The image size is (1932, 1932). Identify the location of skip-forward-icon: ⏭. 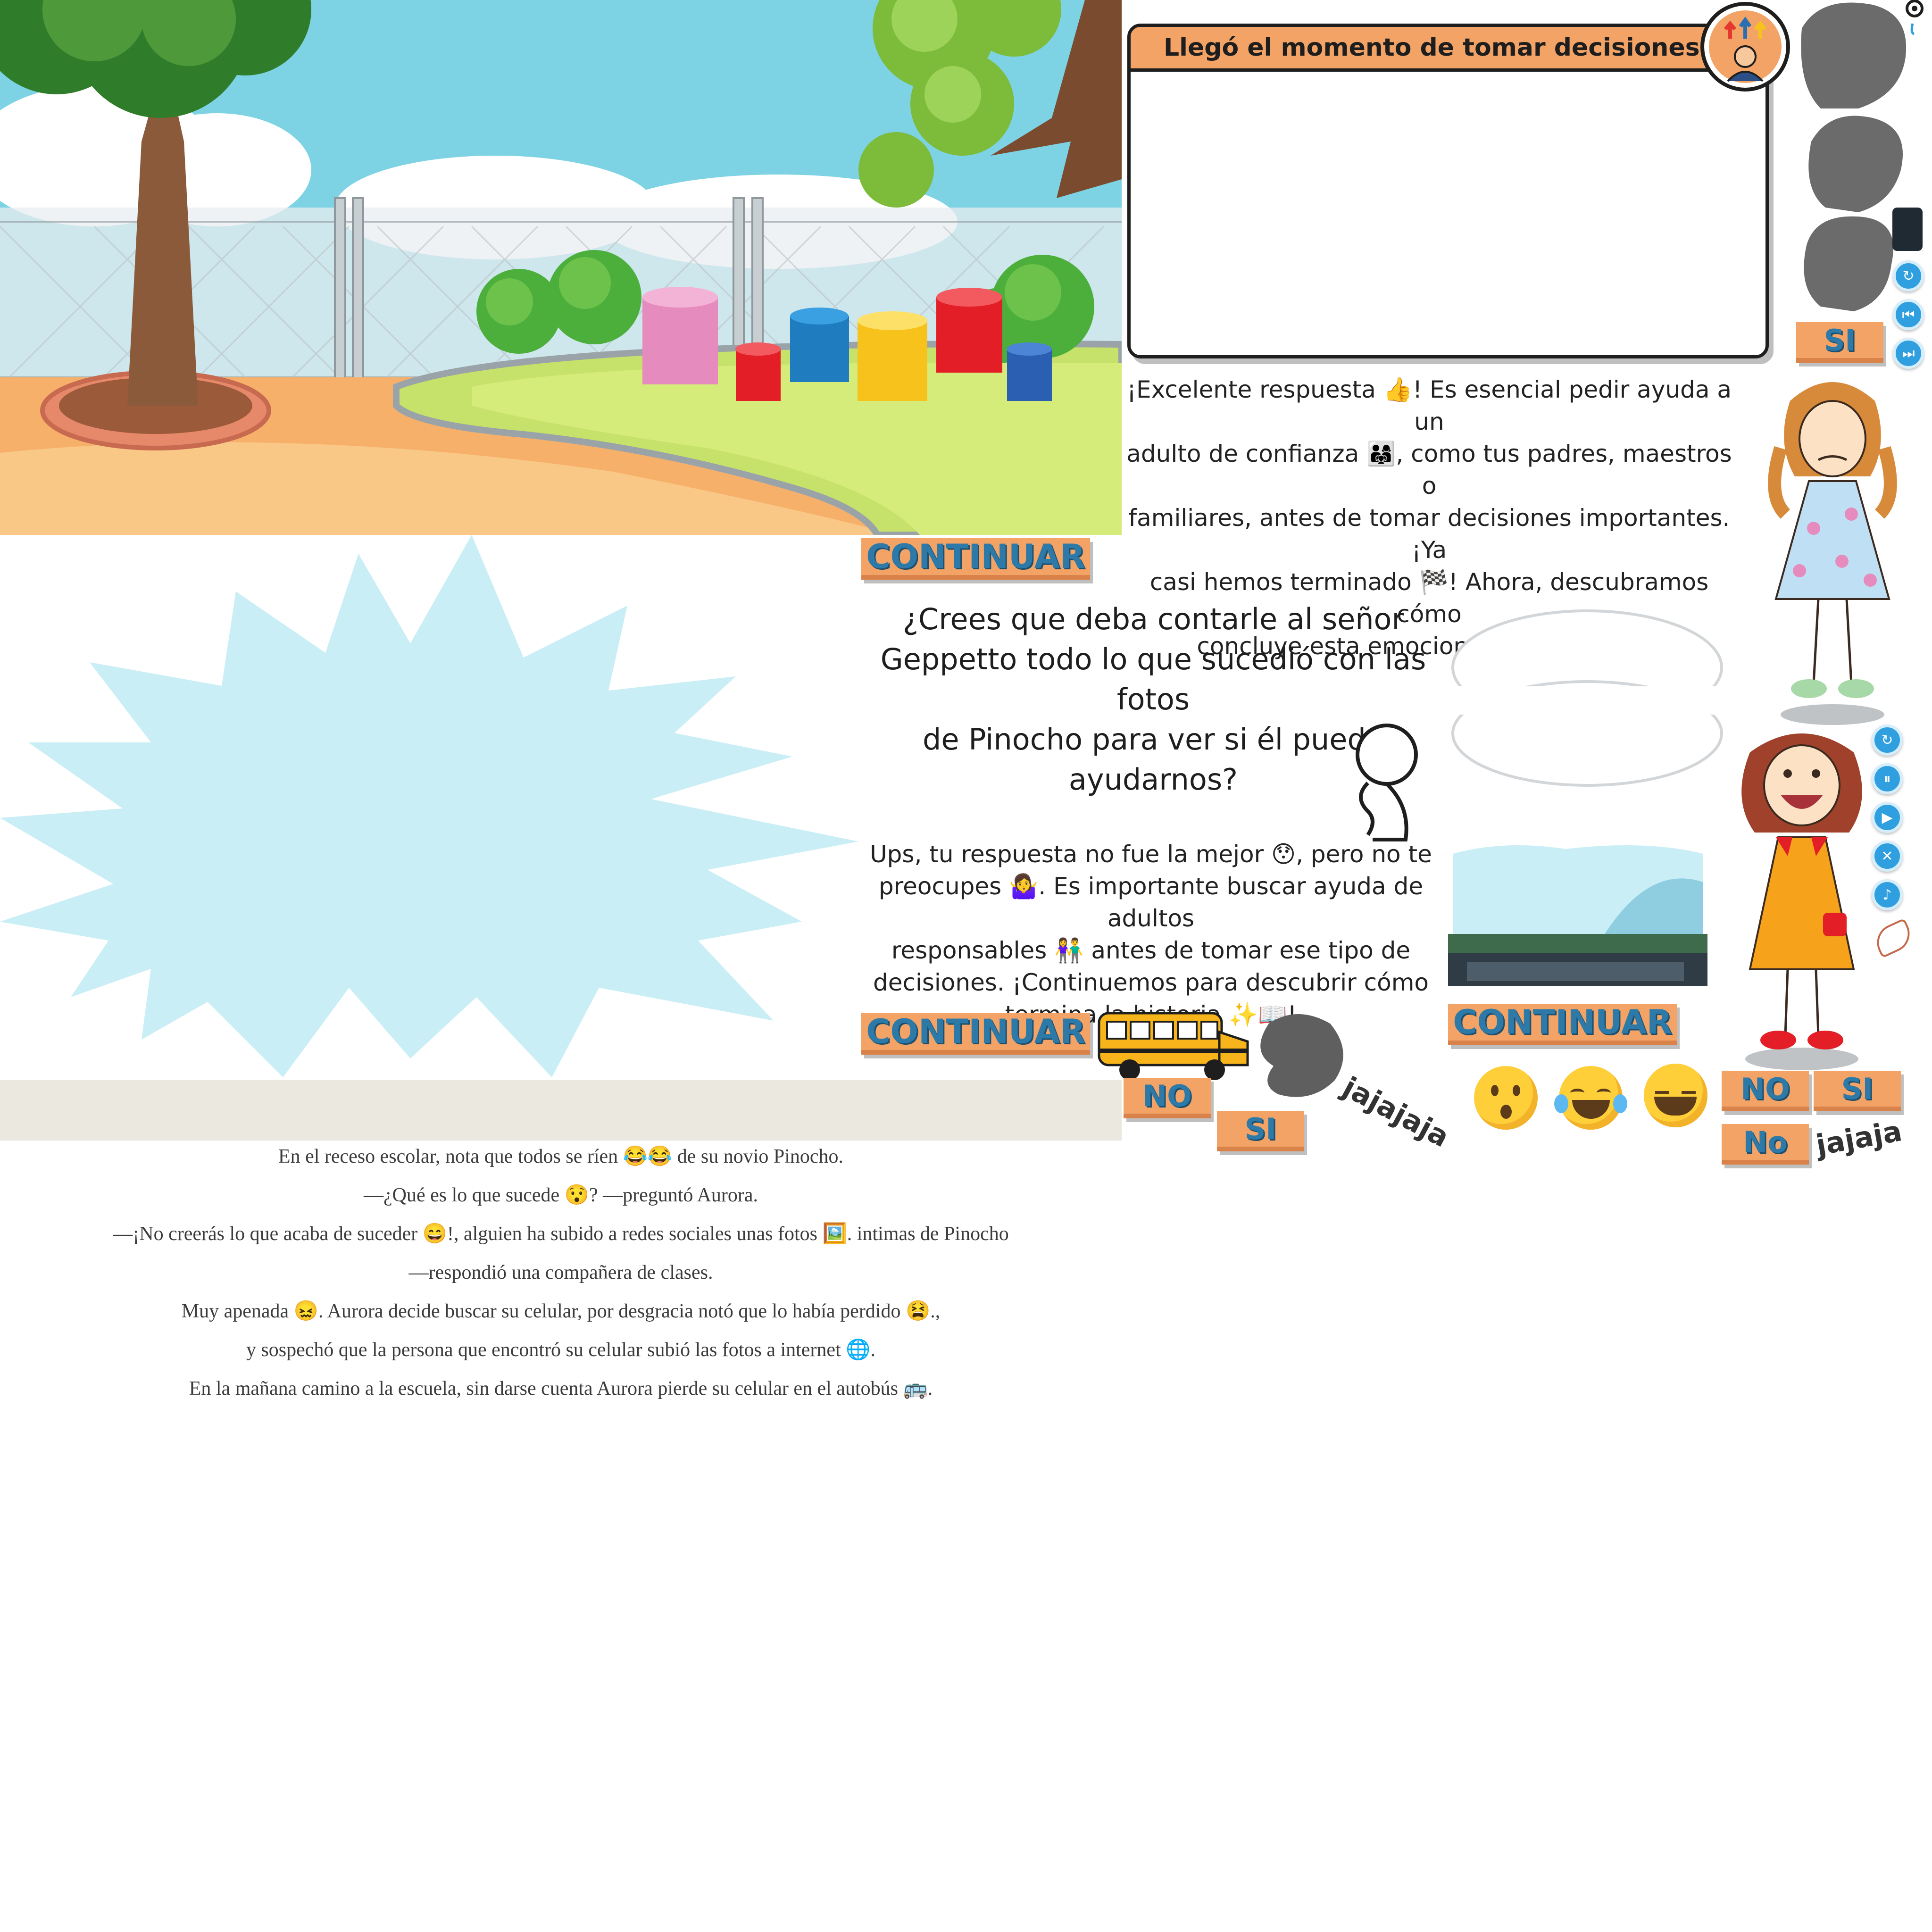
(1909, 353).